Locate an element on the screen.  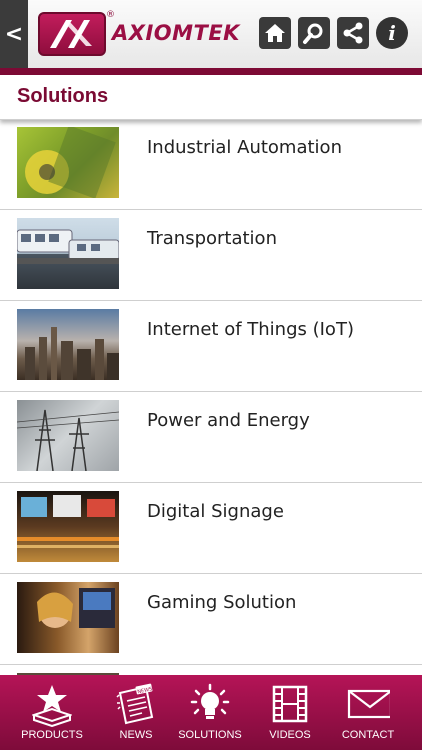
header-divider is located at coordinates (211, 71).